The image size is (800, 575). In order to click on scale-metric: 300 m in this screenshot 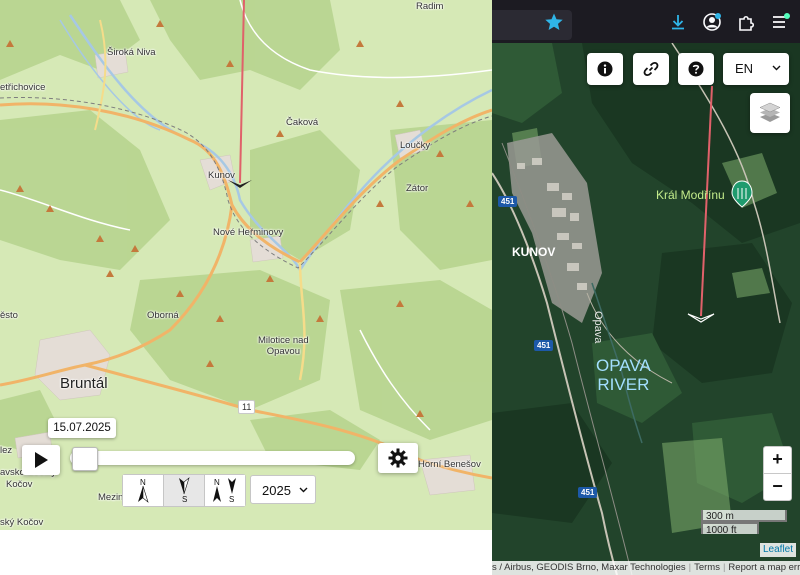, I will do `click(744, 516)`.